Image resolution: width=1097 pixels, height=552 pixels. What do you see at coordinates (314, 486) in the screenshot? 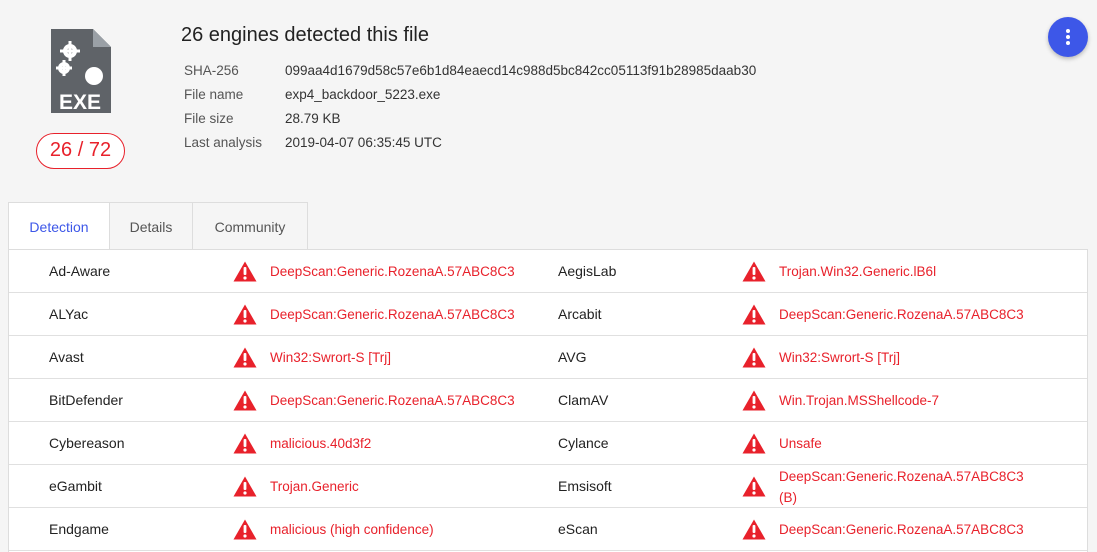
I see `detection-result: Trojan.Generic` at bounding box center [314, 486].